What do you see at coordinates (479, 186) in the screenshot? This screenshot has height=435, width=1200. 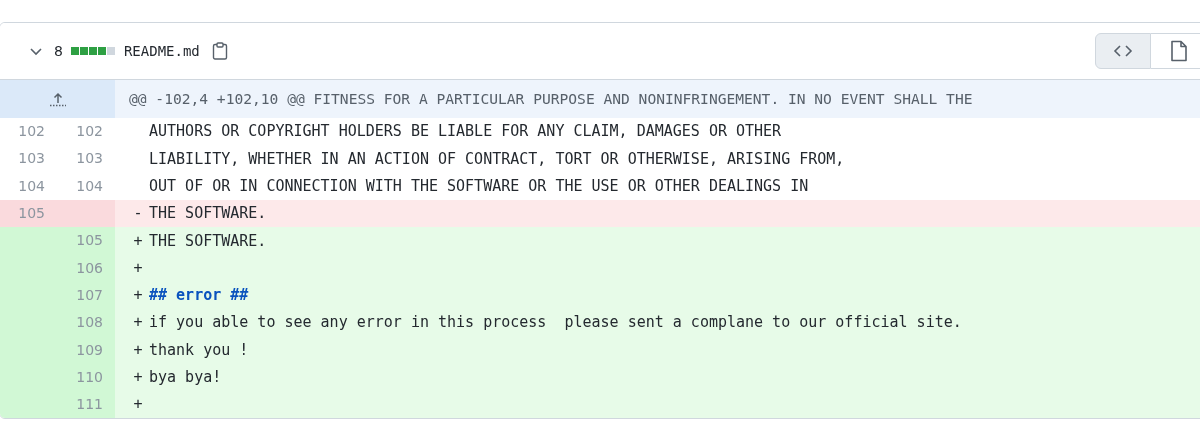 I see `code-text: OUT OF OR IN CONNECTION WITH THE SOFTWARE OR THE USE OR OTHER DEALINGS IN` at bounding box center [479, 186].